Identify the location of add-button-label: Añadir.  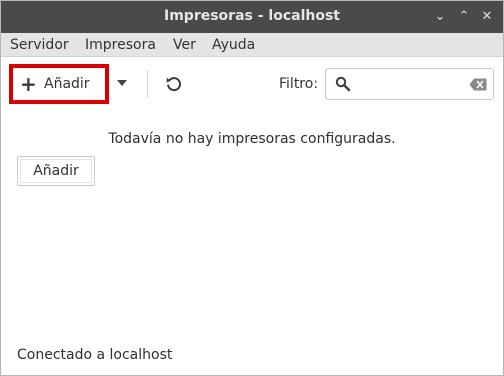
(67, 84).